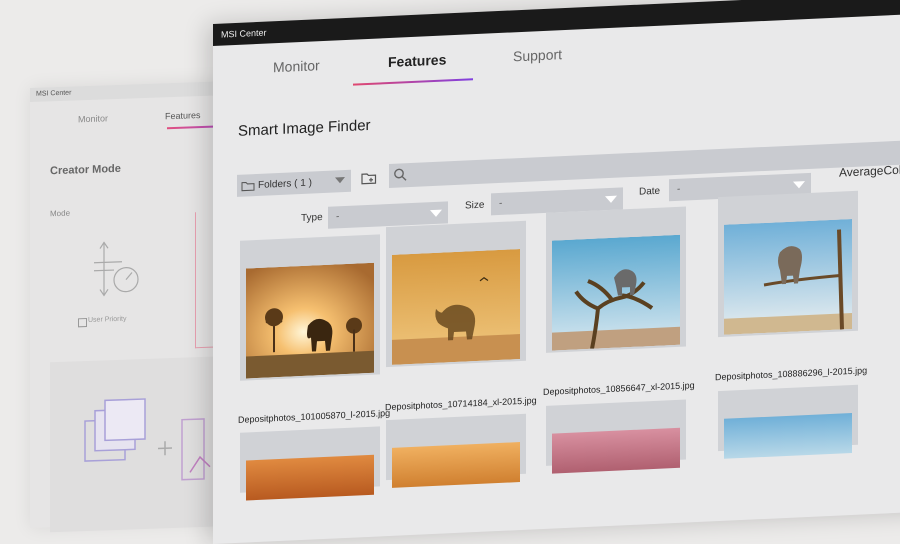 The width and height of the screenshot is (900, 544). What do you see at coordinates (678, 189) in the screenshot?
I see `date-filter-value: -` at bounding box center [678, 189].